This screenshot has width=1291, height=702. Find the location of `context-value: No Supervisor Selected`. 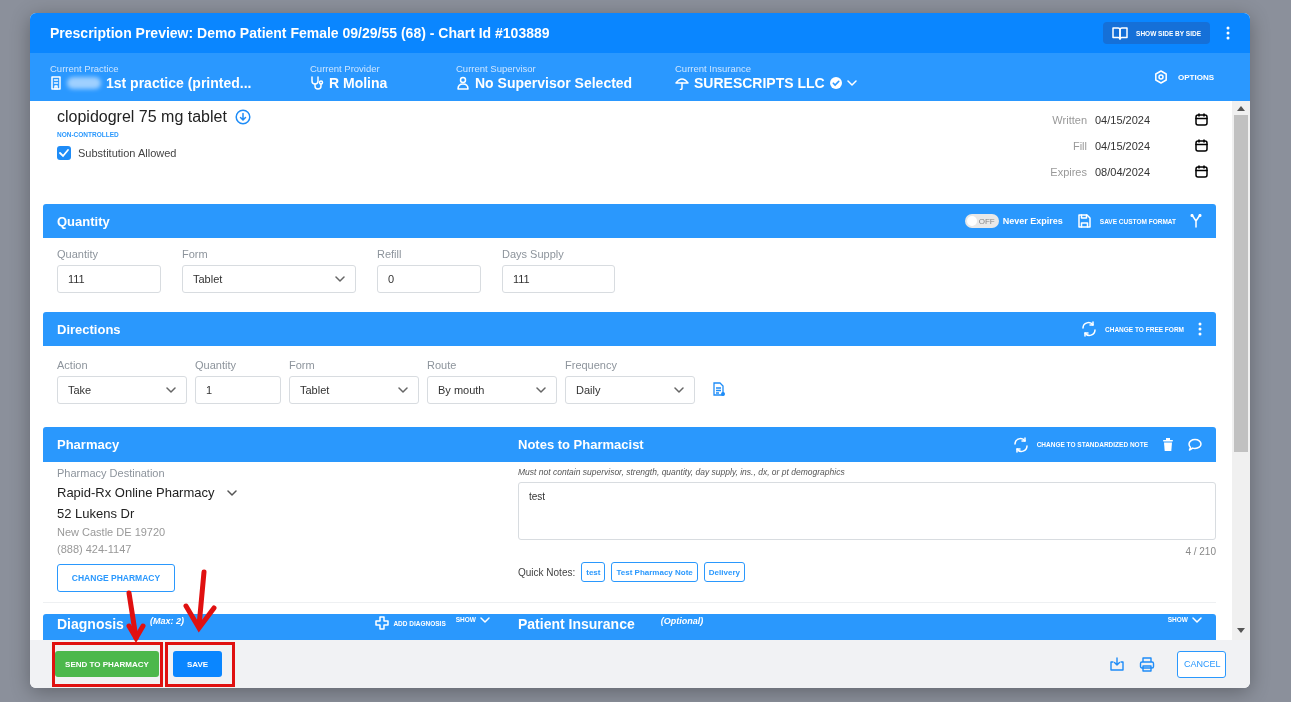

context-value: No Supervisor Selected is located at coordinates (554, 83).